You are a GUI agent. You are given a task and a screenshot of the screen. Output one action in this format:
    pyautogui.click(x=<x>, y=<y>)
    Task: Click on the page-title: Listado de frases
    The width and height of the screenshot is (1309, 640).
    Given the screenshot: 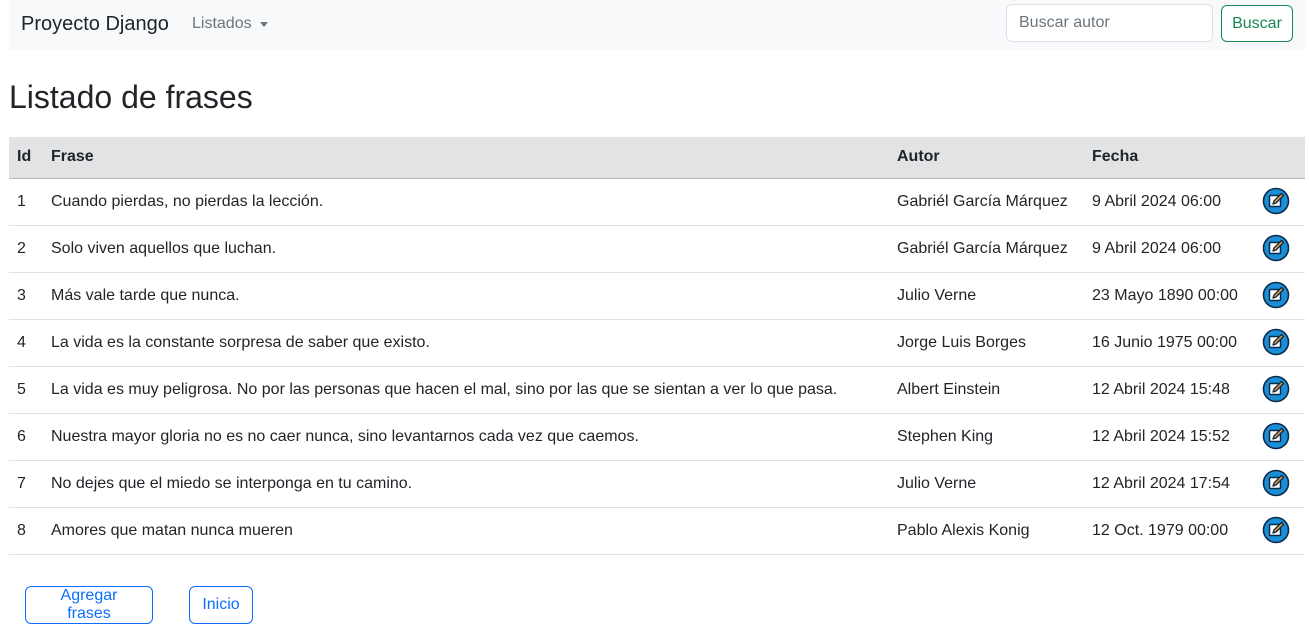 What is the action you would take?
    pyautogui.click(x=131, y=97)
    